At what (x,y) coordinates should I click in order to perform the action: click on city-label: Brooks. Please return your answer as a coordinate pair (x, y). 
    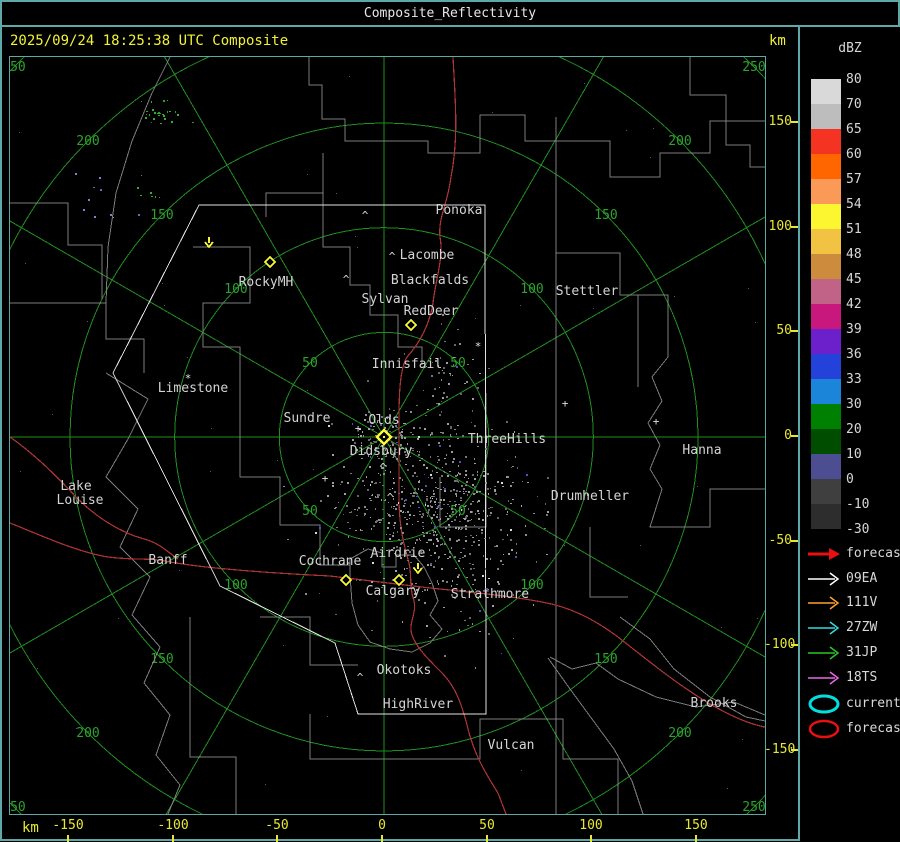
    Looking at the image, I should click on (714, 703).